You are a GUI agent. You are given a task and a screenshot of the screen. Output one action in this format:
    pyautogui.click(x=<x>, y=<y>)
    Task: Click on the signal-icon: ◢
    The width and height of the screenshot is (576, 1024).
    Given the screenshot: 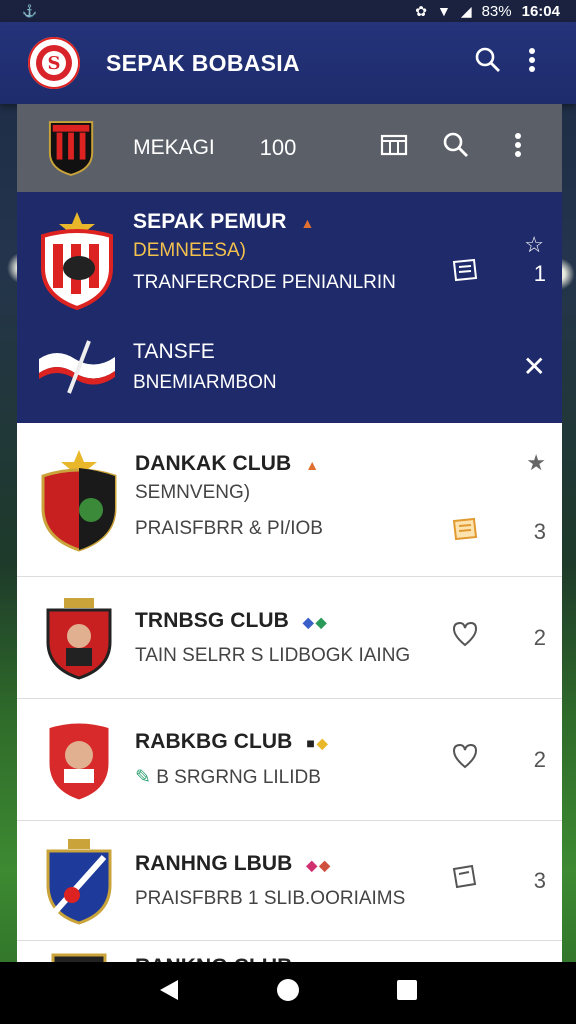 What is the action you would take?
    pyautogui.click(x=466, y=10)
    